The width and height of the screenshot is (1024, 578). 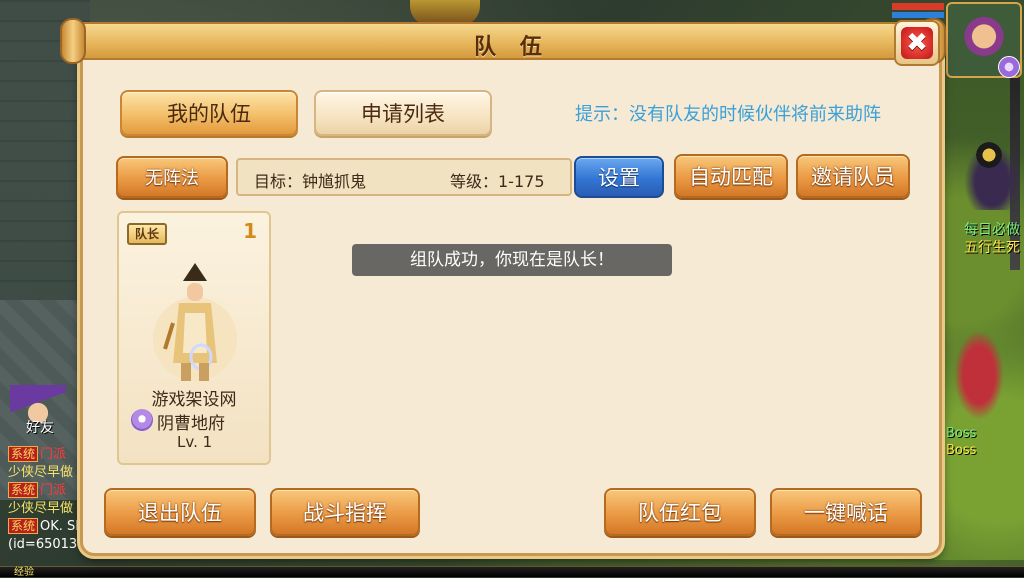 I want to click on toast-message: 组队成功，你现在是队长！, so click(x=512, y=260).